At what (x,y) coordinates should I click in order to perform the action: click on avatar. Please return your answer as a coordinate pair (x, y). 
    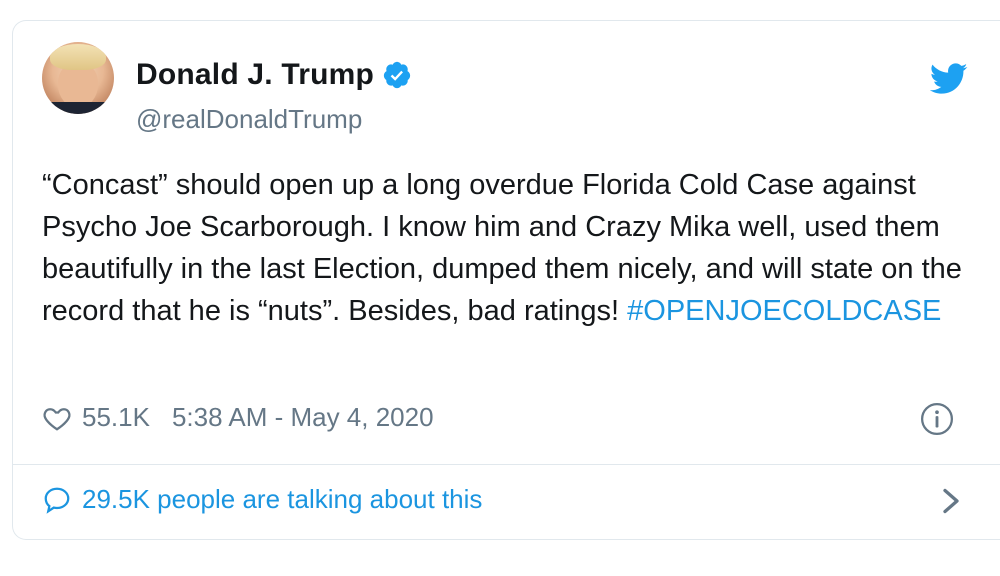
    Looking at the image, I should click on (78, 78).